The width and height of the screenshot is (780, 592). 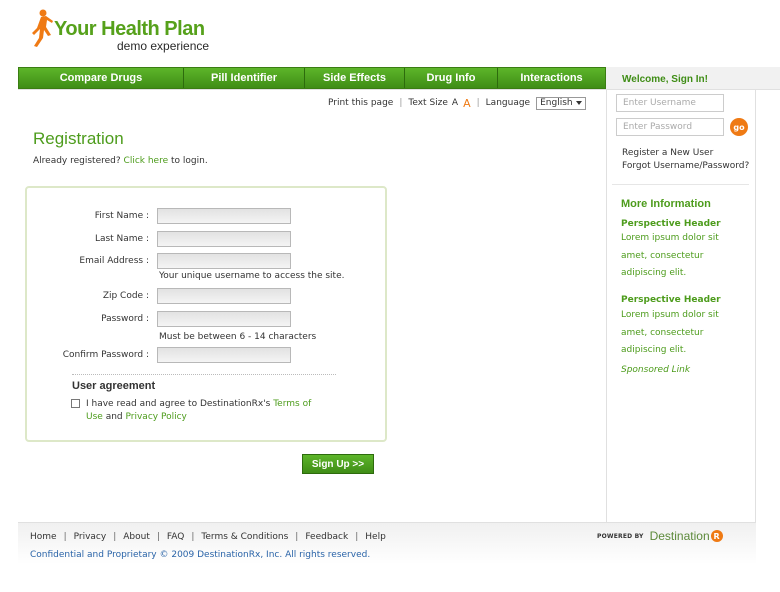 What do you see at coordinates (716, 536) in the screenshot?
I see `brand-badge-icon: R` at bounding box center [716, 536].